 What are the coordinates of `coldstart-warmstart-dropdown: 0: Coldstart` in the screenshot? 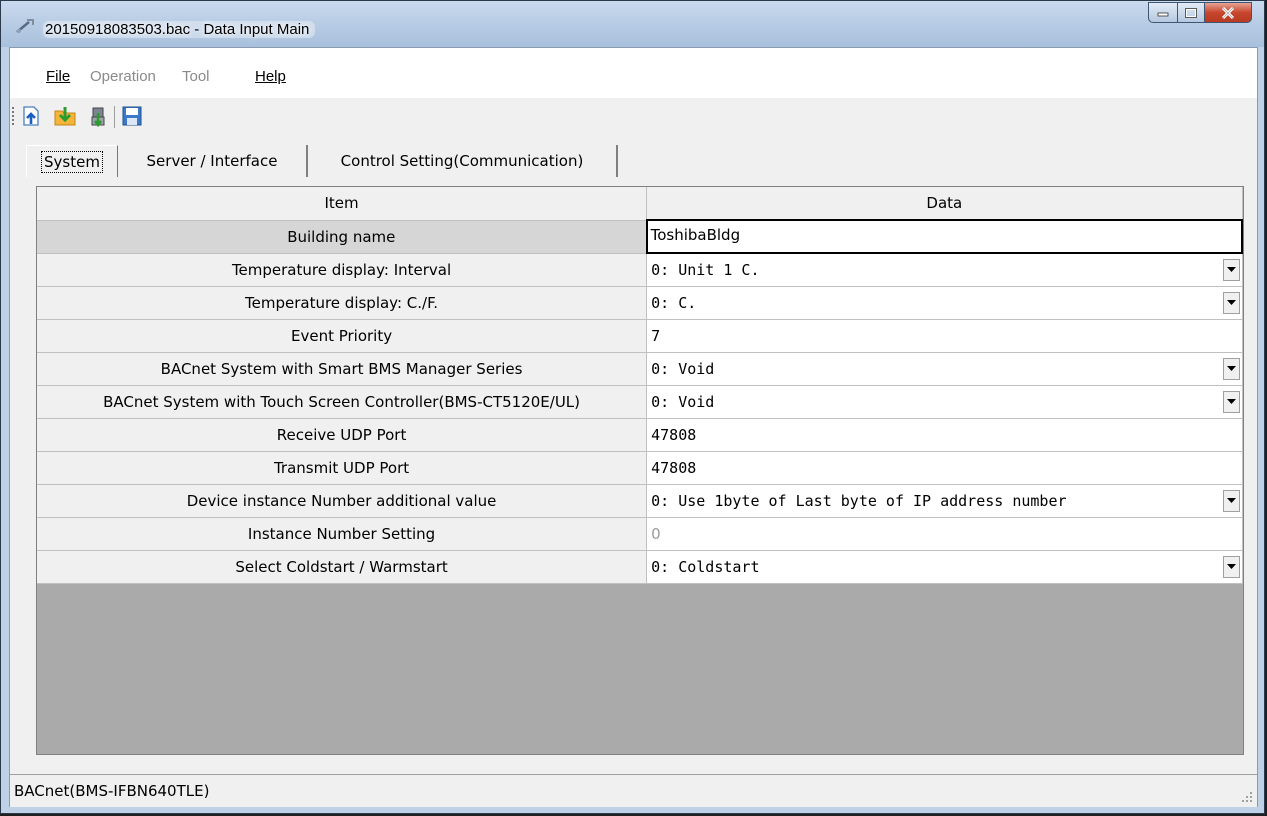 It's located at (944, 567).